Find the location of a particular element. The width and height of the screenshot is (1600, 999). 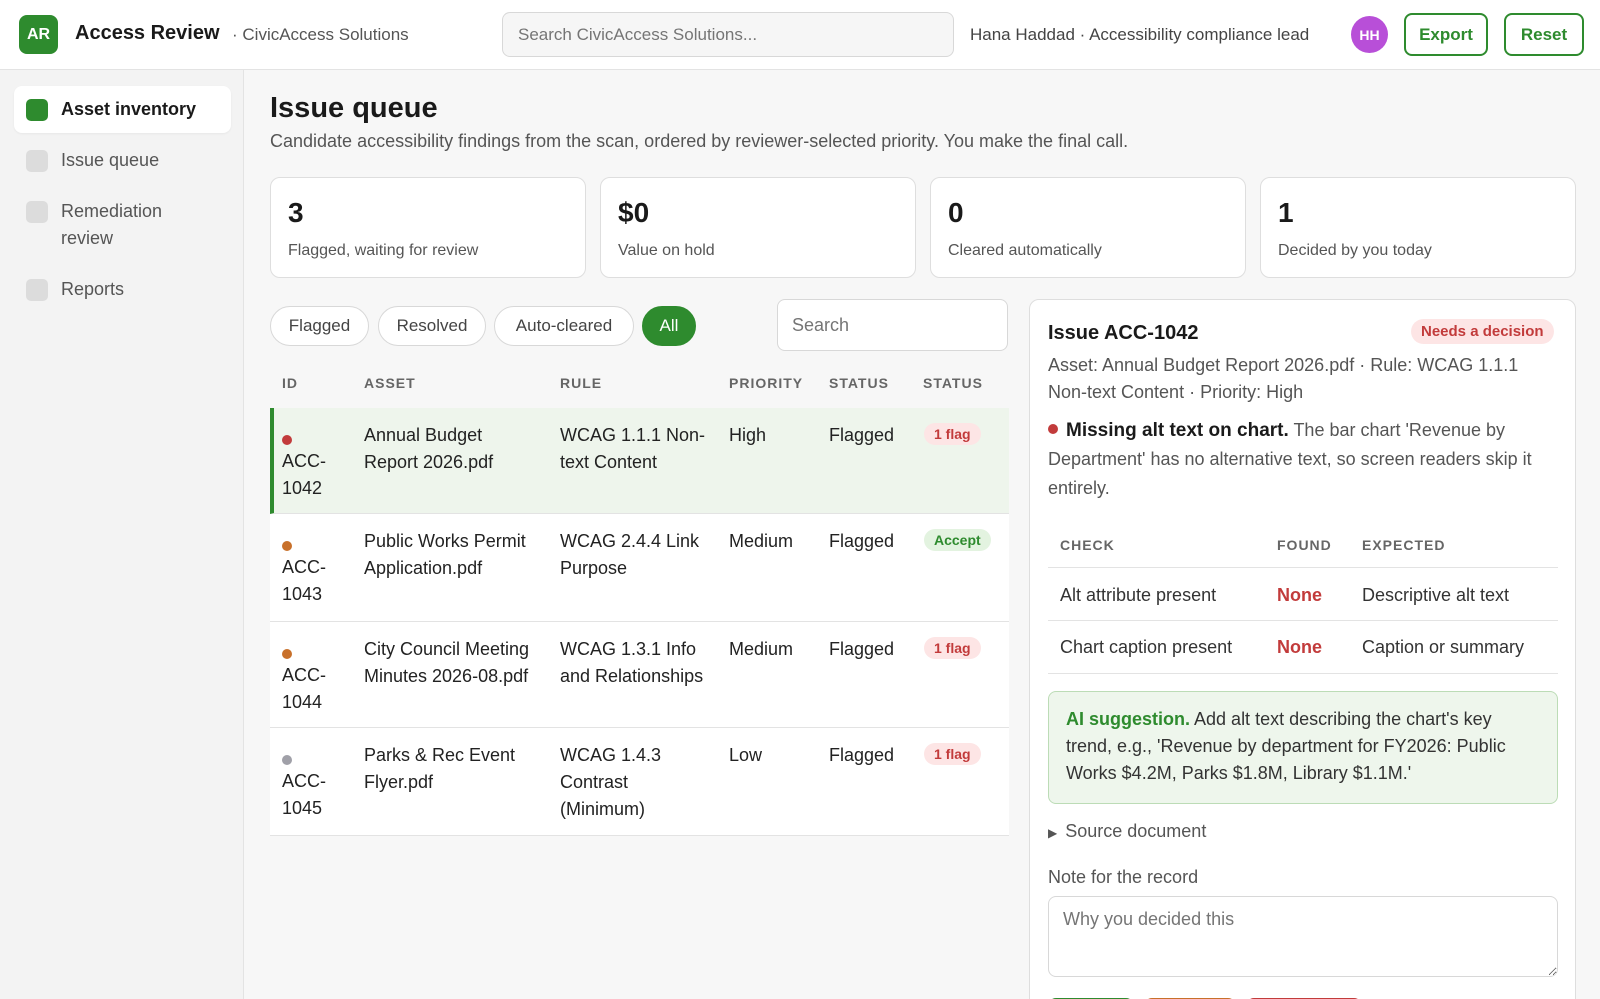

filter-chip-all: All is located at coordinates (669, 326).